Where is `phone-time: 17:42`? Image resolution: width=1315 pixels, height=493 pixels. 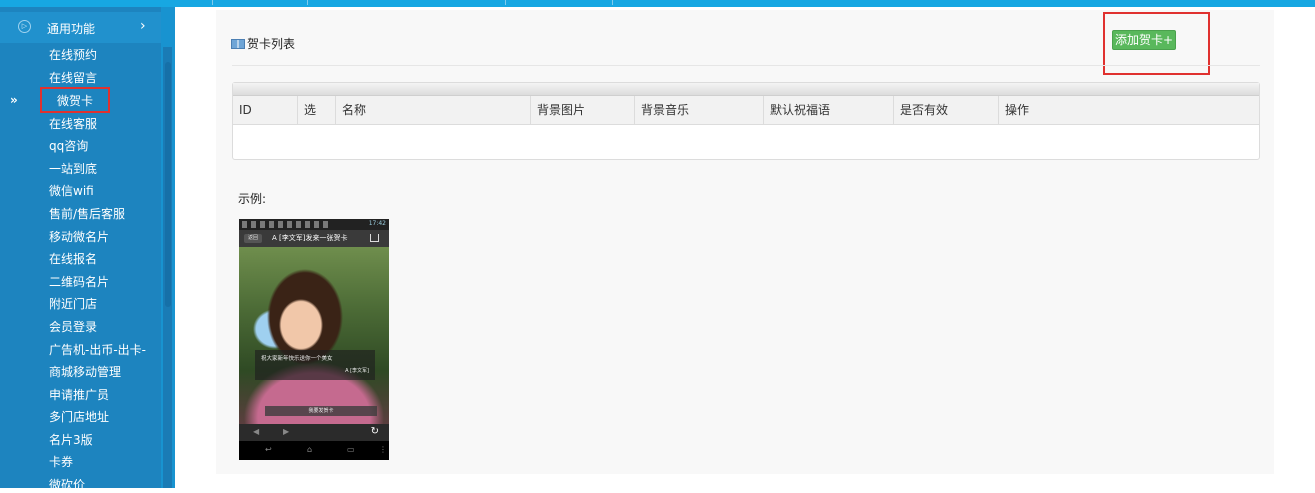
phone-time: 17:42 is located at coordinates (377, 223).